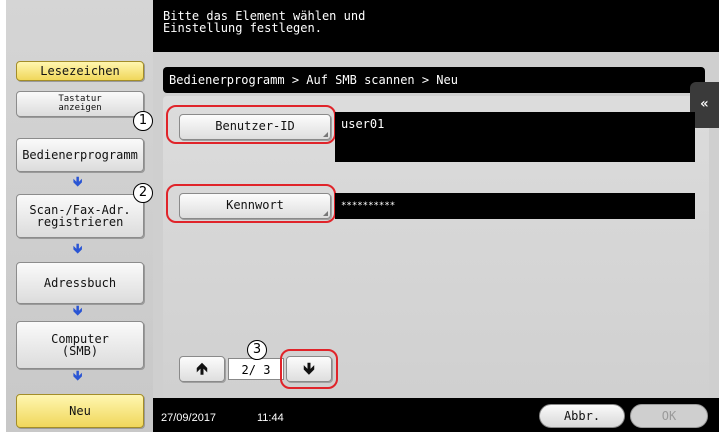  What do you see at coordinates (436, 415) in the screenshot?
I see `status-bar: 27/09/2017 11:44 Abbr. OK` at bounding box center [436, 415].